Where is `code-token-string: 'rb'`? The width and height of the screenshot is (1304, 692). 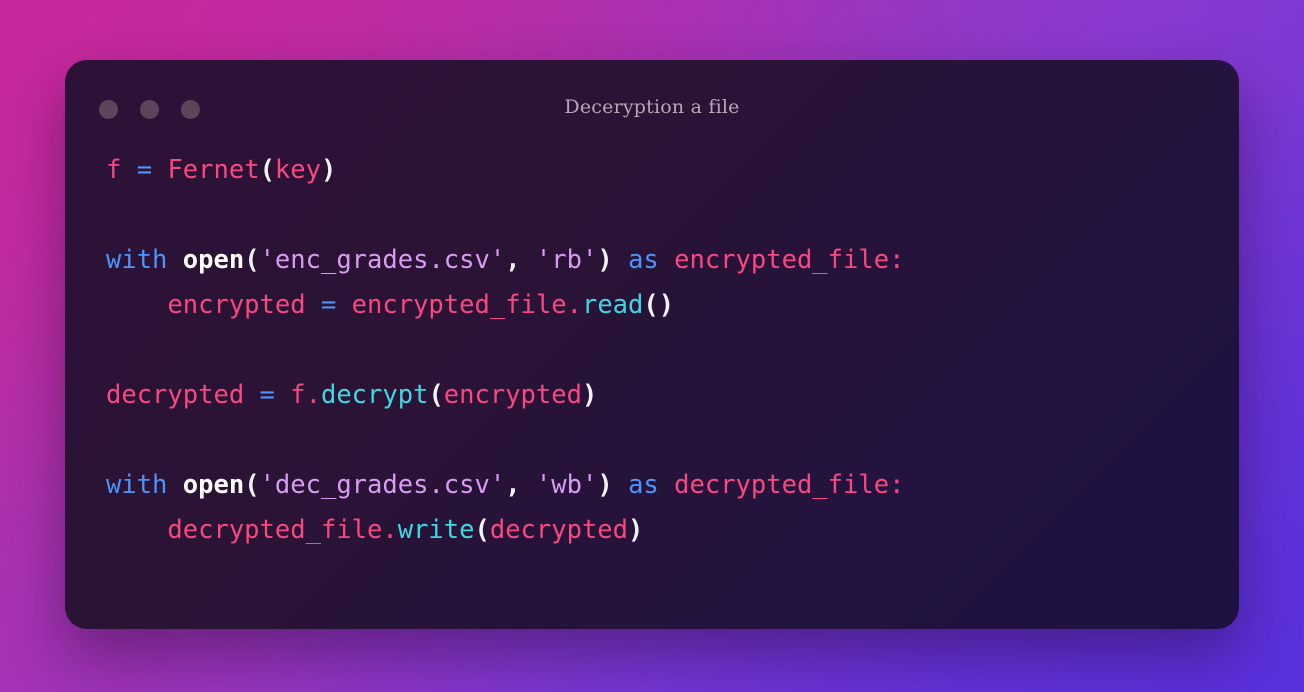 code-token-string: 'rb' is located at coordinates (566, 260).